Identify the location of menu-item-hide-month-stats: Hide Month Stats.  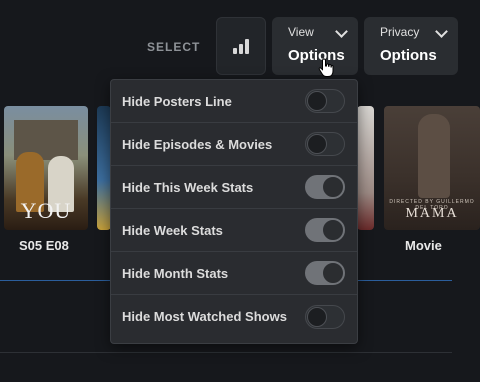
(234, 273).